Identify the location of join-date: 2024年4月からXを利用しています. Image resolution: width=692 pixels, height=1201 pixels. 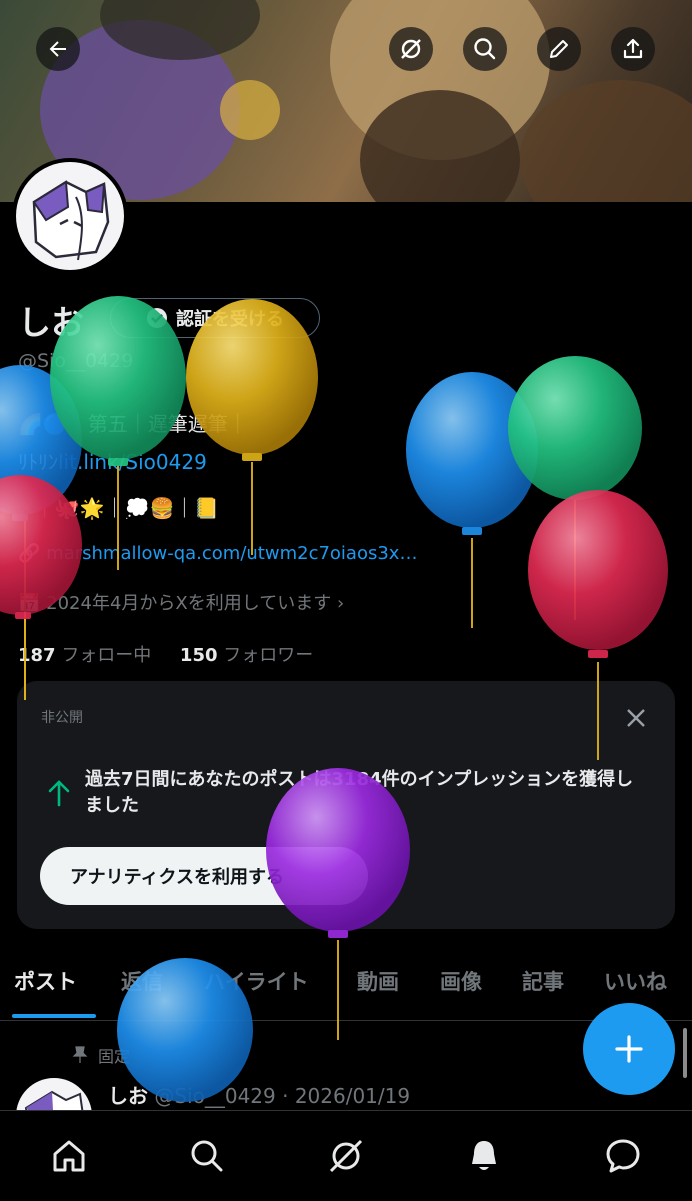
(189, 603).